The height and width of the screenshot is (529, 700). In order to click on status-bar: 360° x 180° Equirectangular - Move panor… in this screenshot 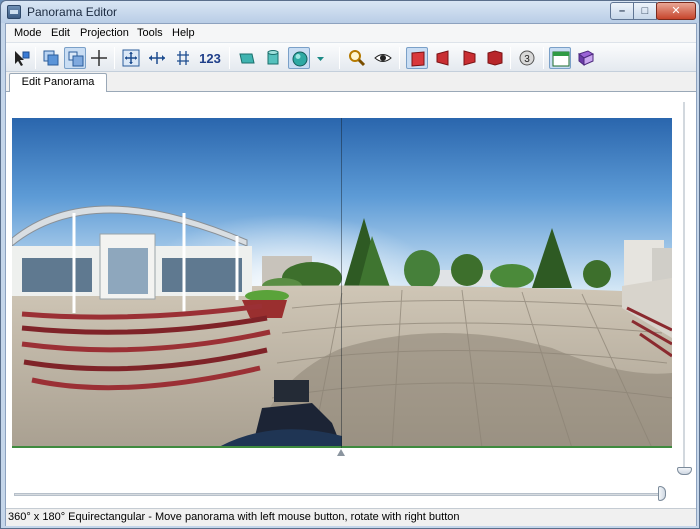, I will do `click(351, 517)`.